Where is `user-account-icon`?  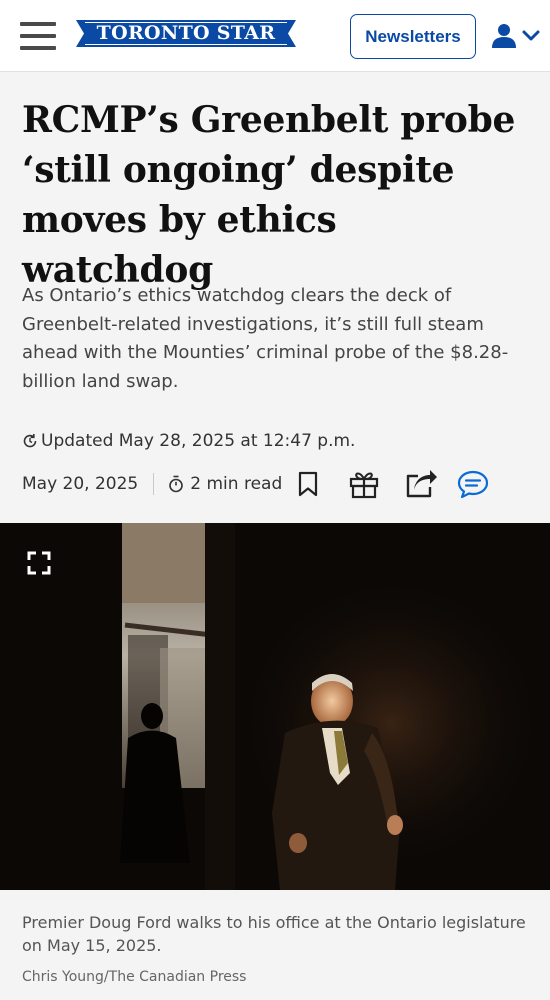
user-account-icon is located at coordinates (517, 36).